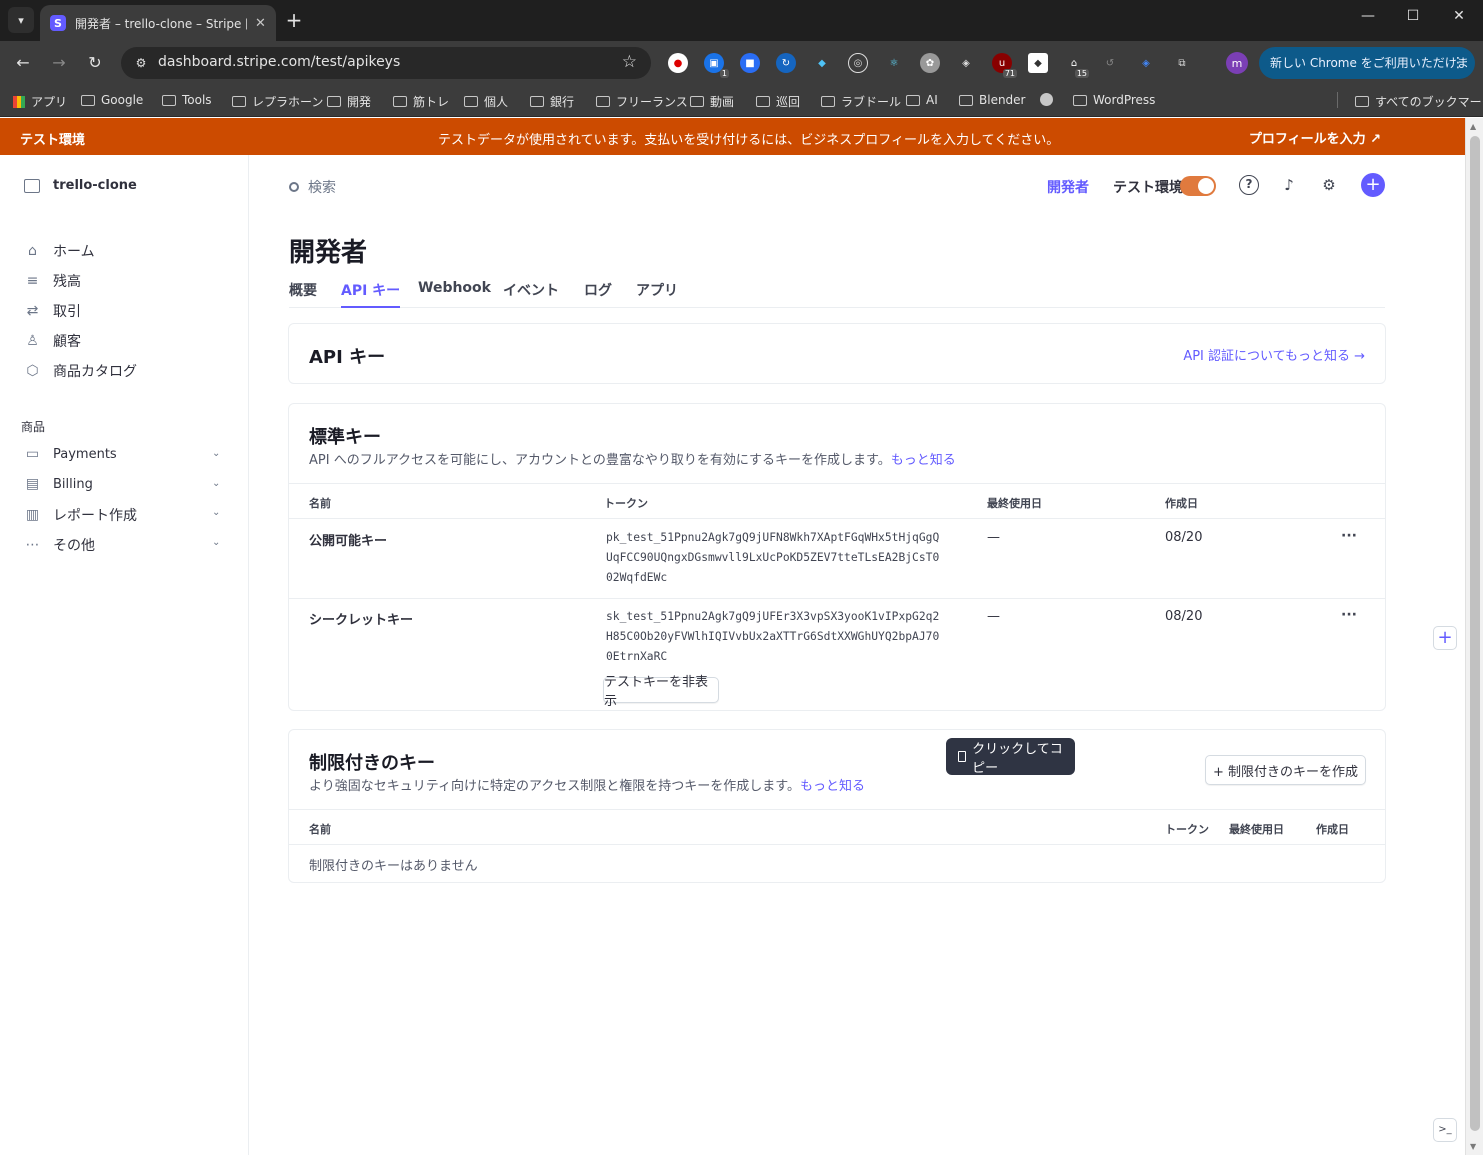  I want to click on sidebar-item-payments: ▭ Payments ⌄, so click(122, 454).